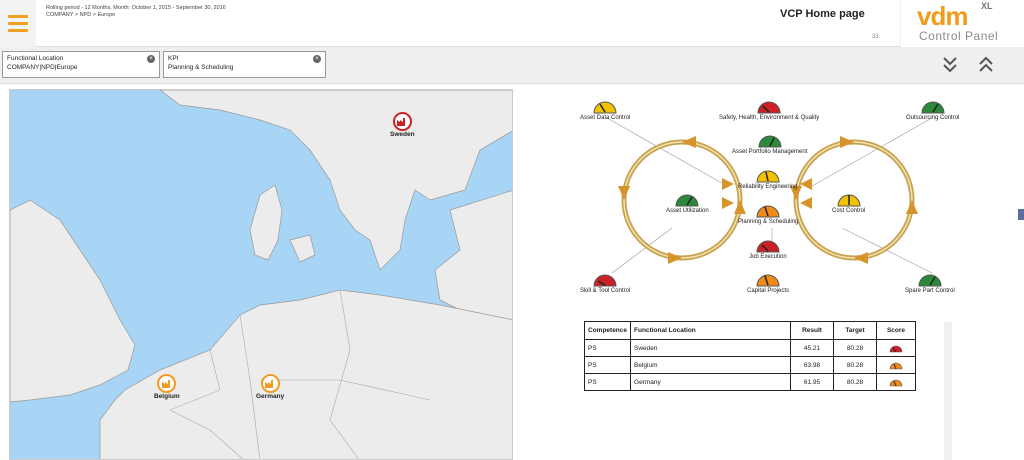 The width and height of the screenshot is (1024, 460). What do you see at coordinates (402, 134) in the screenshot?
I see `marker-label: Sweden` at bounding box center [402, 134].